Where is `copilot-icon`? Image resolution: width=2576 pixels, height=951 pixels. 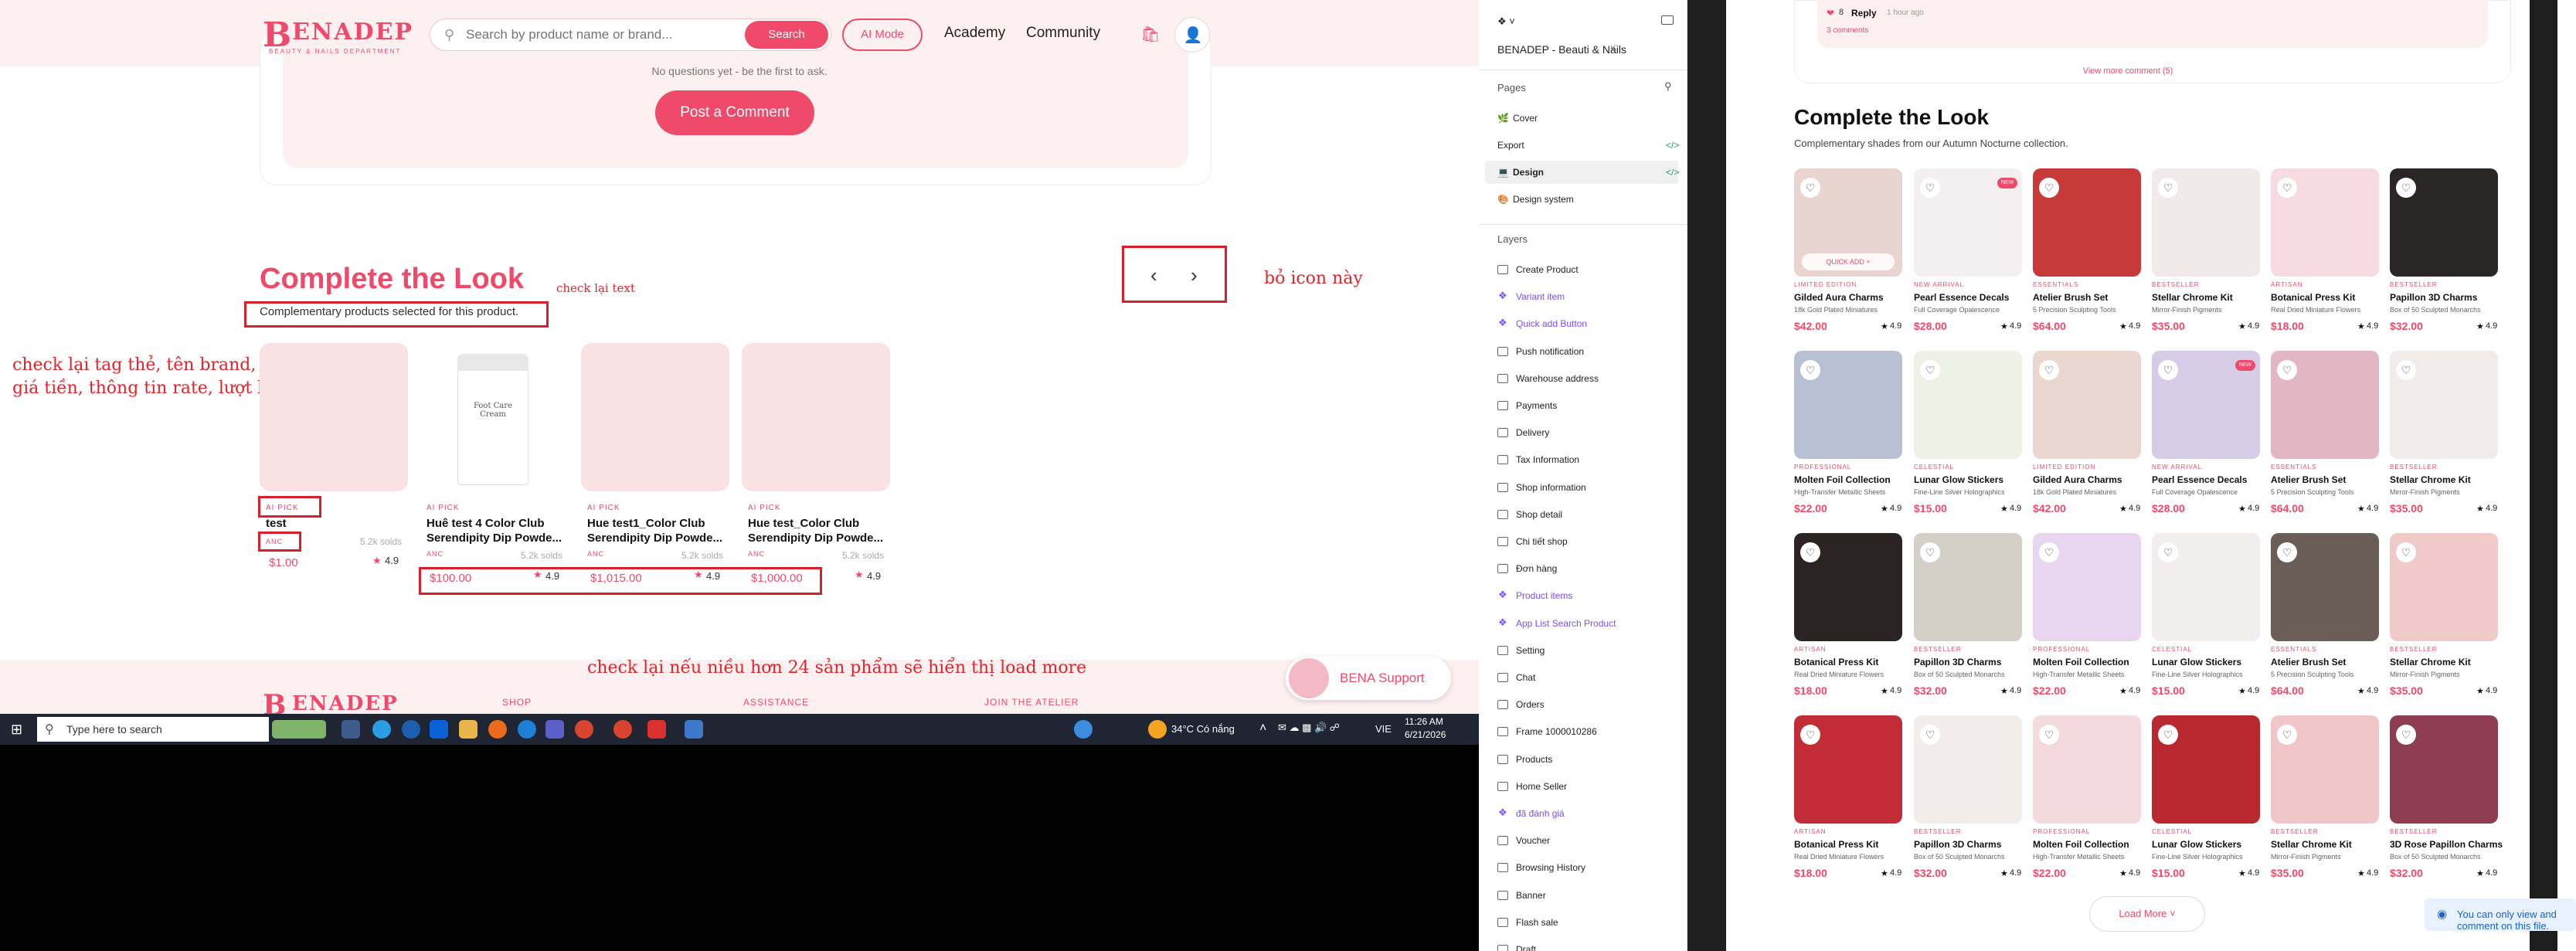
copilot-icon is located at coordinates (381, 729).